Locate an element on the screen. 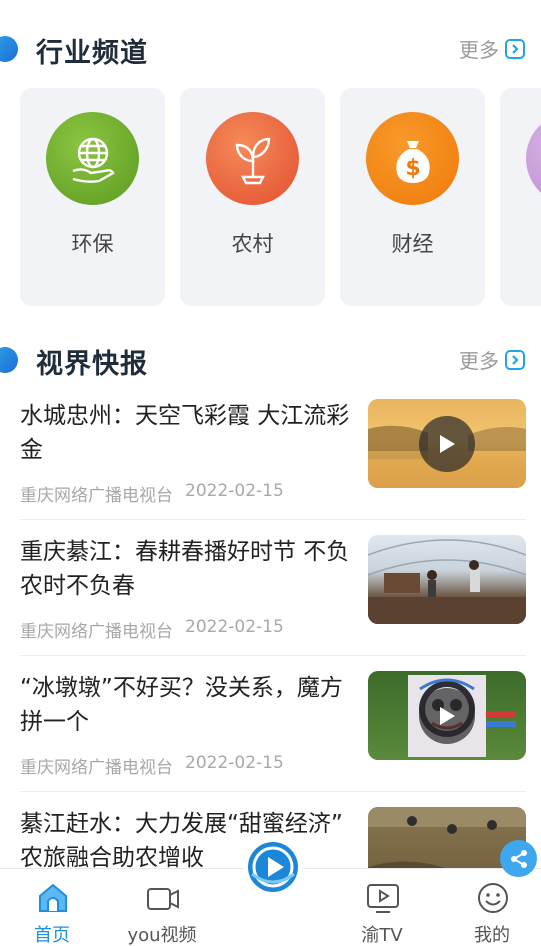 Image resolution: width=541 pixels, height=946 pixels. tab-mine: 我的 is located at coordinates (491, 907).